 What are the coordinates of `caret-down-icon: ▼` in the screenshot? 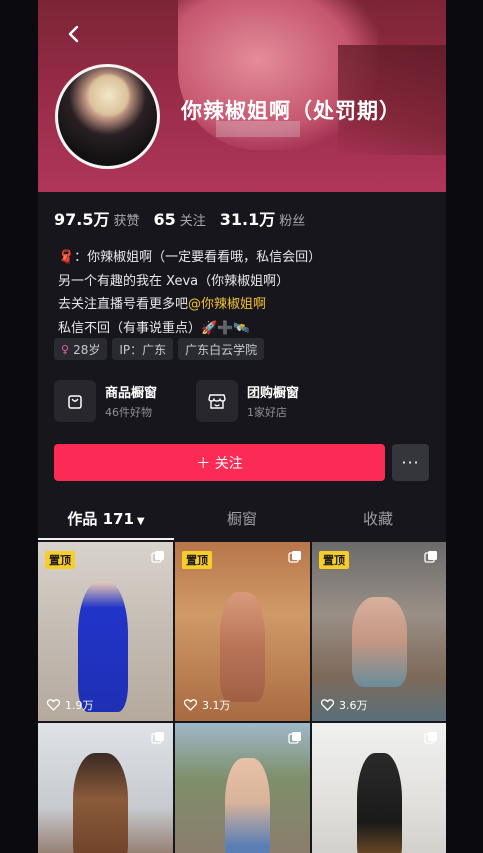 It's located at (140, 521).